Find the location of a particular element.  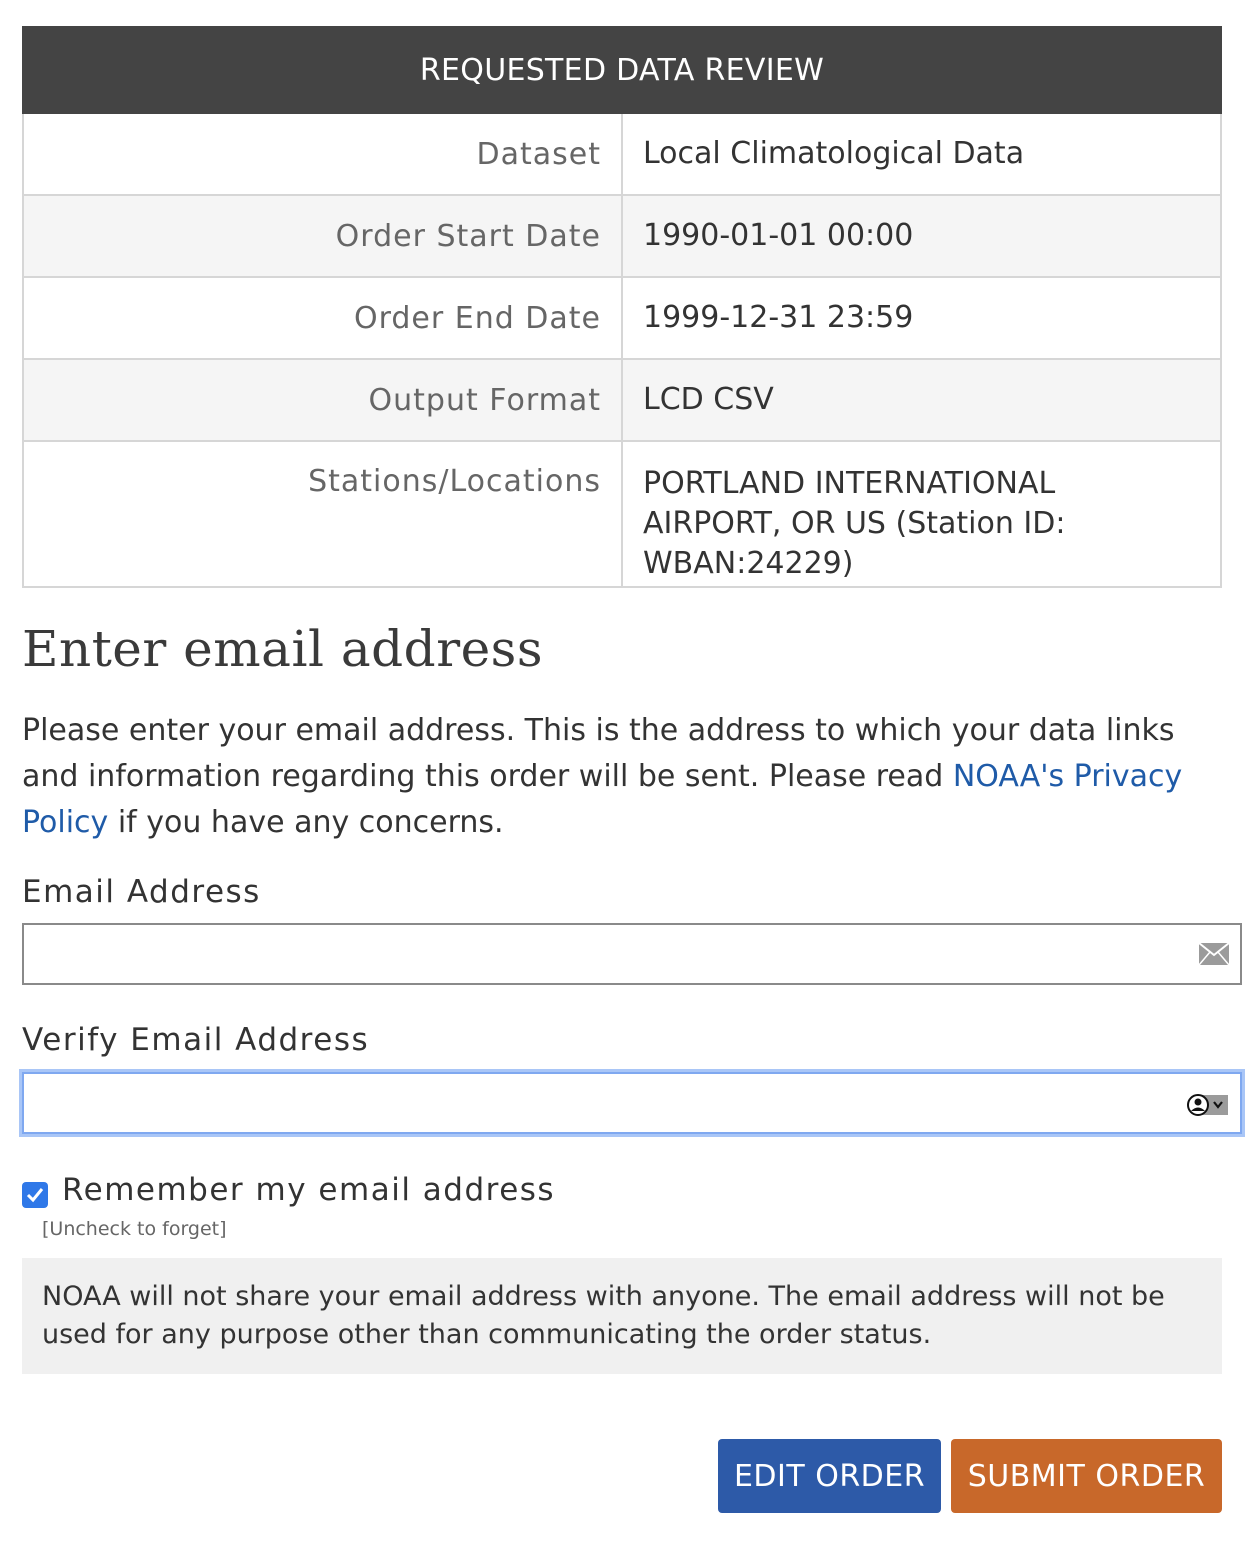

uncheck-hint: [Uncheck to forget] is located at coordinates (134, 1229).